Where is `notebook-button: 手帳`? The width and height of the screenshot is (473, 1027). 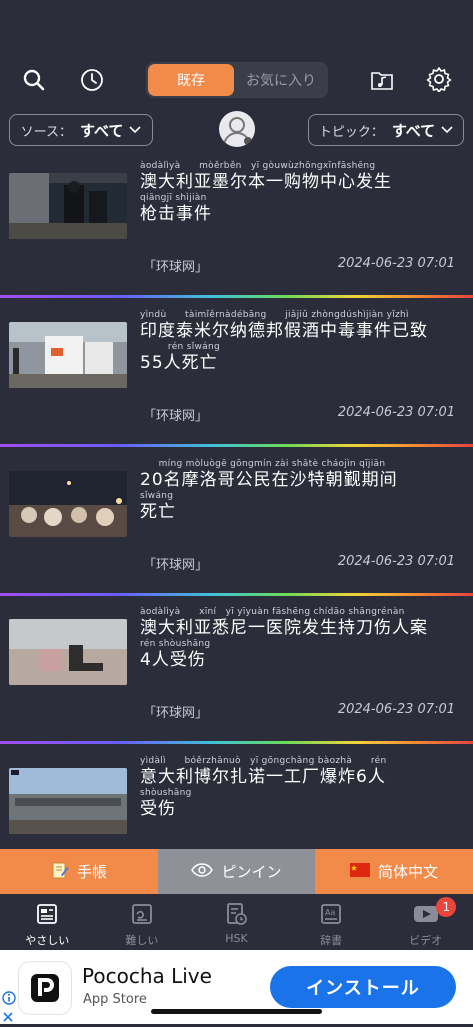 notebook-button: 手帳 is located at coordinates (79, 871).